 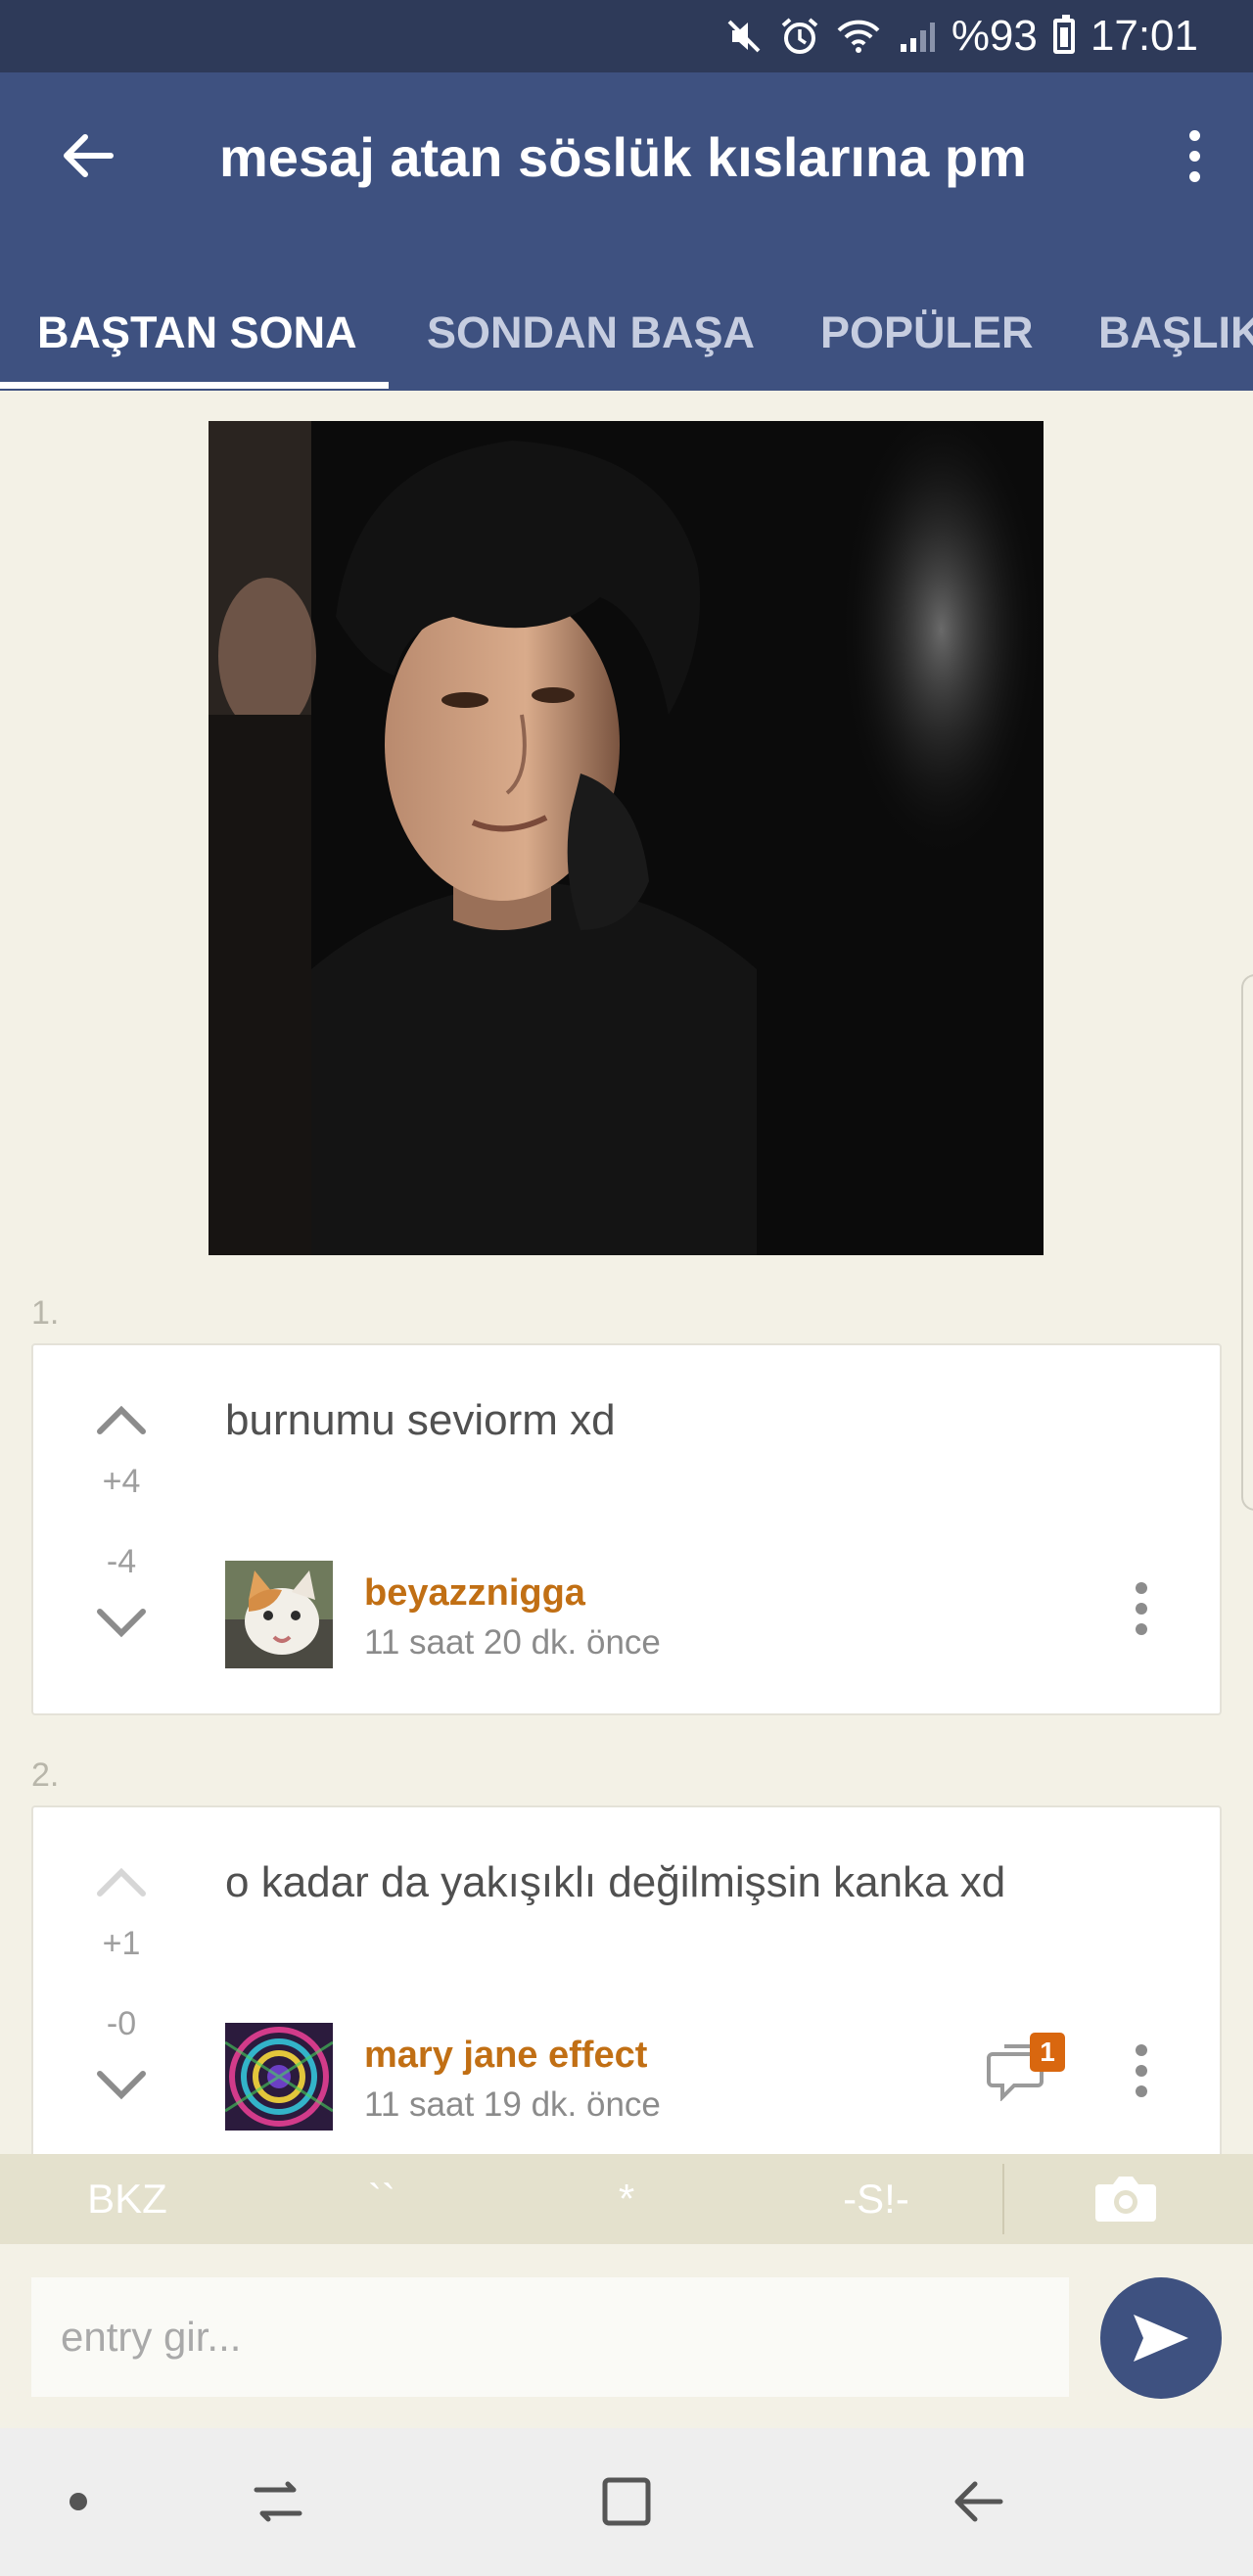 I want to click on tab-bar: BAŞTAN SONA SONDAN BAŞA POPÜLER BAŞLIK, so click(x=626, y=335).